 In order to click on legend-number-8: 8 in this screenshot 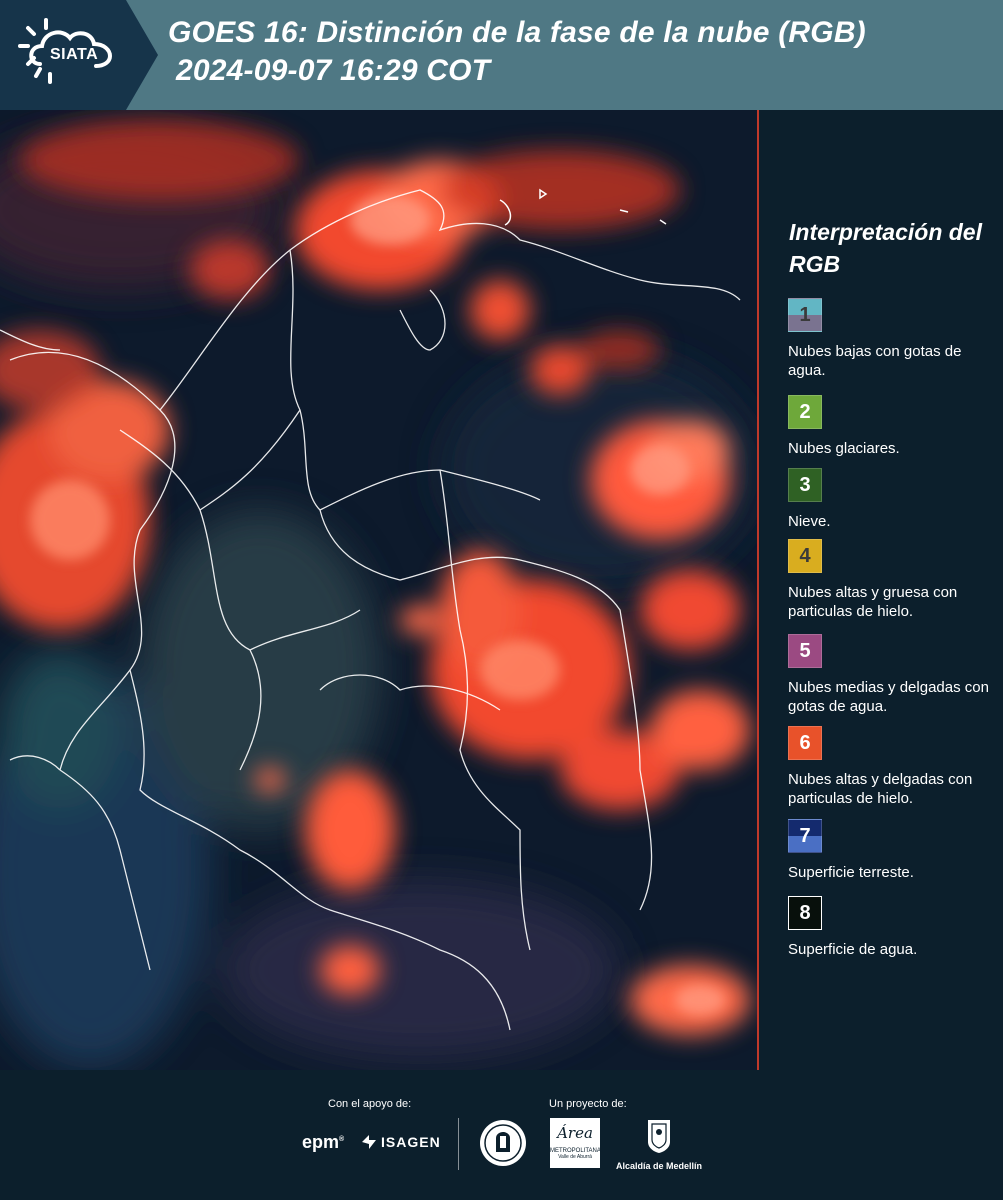, I will do `click(805, 912)`.